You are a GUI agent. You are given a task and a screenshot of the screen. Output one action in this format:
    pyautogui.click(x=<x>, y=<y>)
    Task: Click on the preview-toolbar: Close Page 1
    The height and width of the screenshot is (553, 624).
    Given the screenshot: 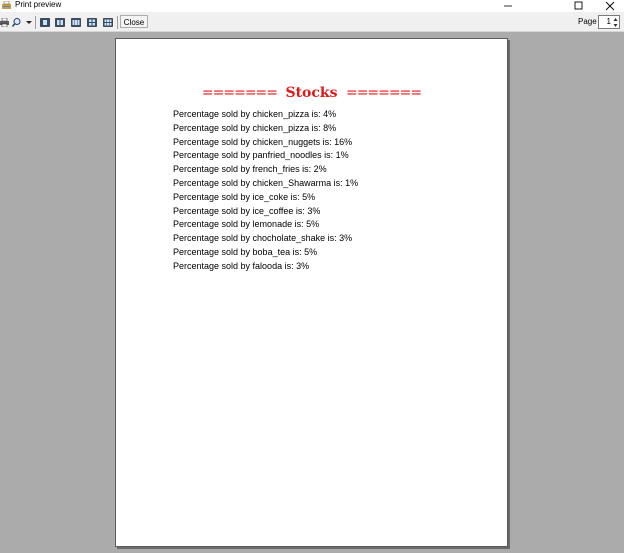 What is the action you would take?
    pyautogui.click(x=312, y=22)
    